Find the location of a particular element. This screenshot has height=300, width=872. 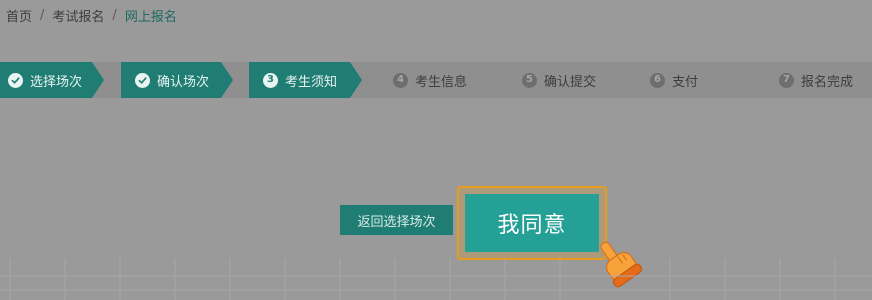

step-label: 报名完成 is located at coordinates (827, 82).